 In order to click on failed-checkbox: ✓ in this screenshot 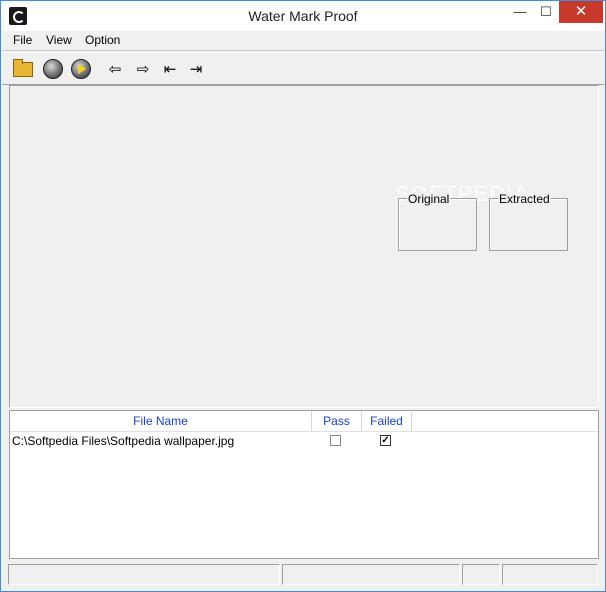, I will do `click(385, 440)`.